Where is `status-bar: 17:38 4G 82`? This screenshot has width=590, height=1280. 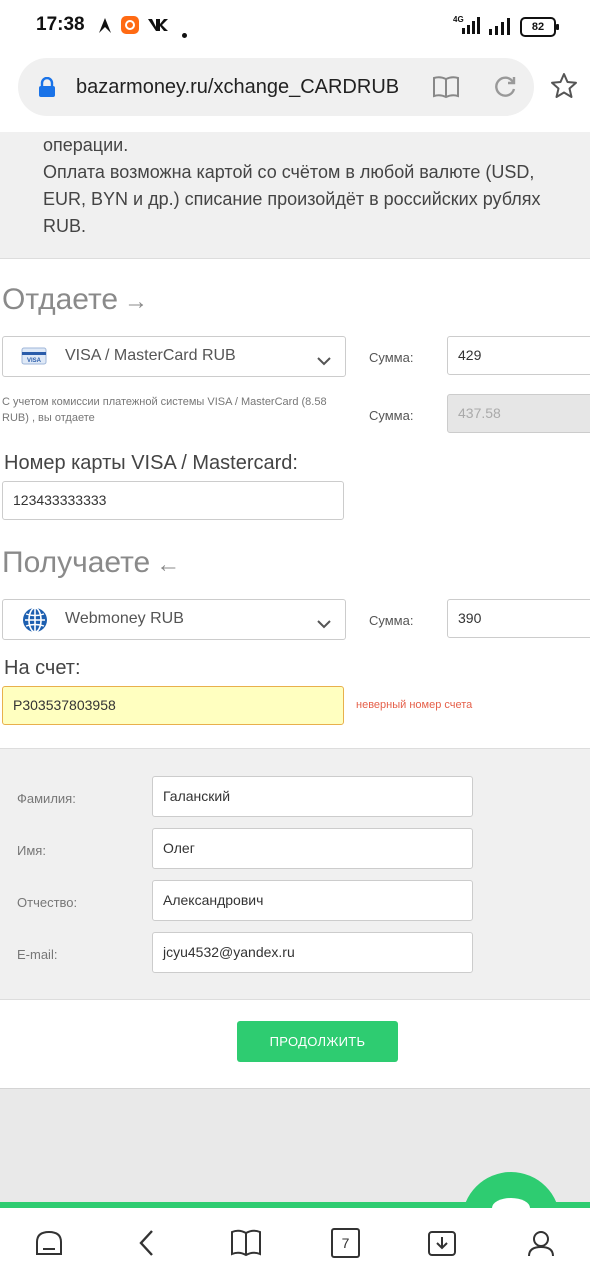 status-bar: 17:38 4G 82 is located at coordinates (295, 26).